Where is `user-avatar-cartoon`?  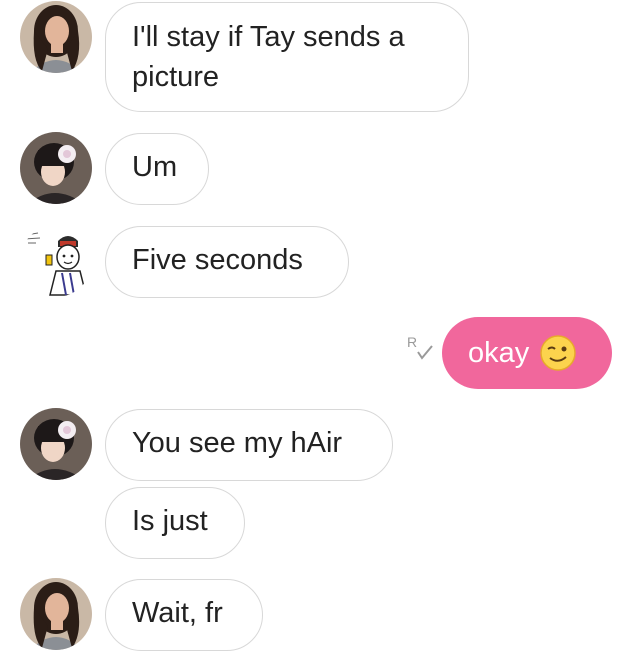
user-avatar-cartoon is located at coordinates (56, 261).